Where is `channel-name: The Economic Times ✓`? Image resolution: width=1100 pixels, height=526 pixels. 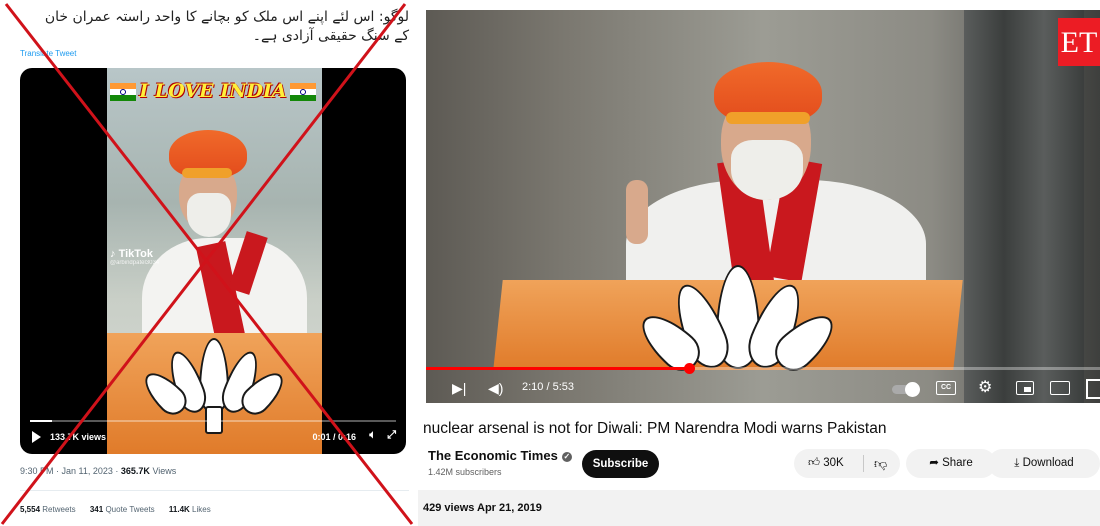
channel-name: The Economic Times ✓ is located at coordinates (500, 455).